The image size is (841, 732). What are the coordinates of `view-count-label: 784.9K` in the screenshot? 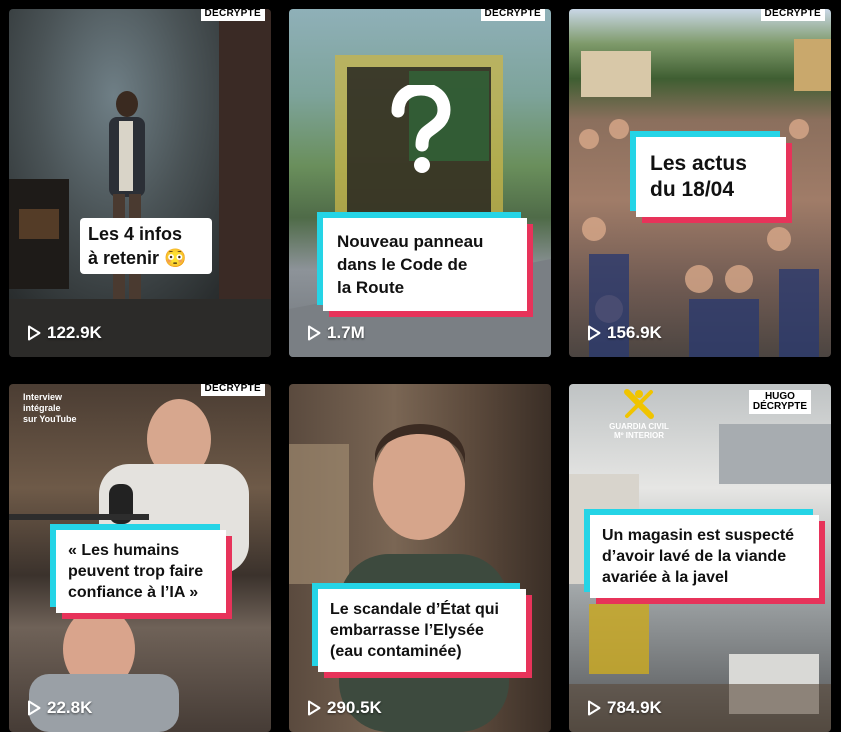 It's located at (634, 707).